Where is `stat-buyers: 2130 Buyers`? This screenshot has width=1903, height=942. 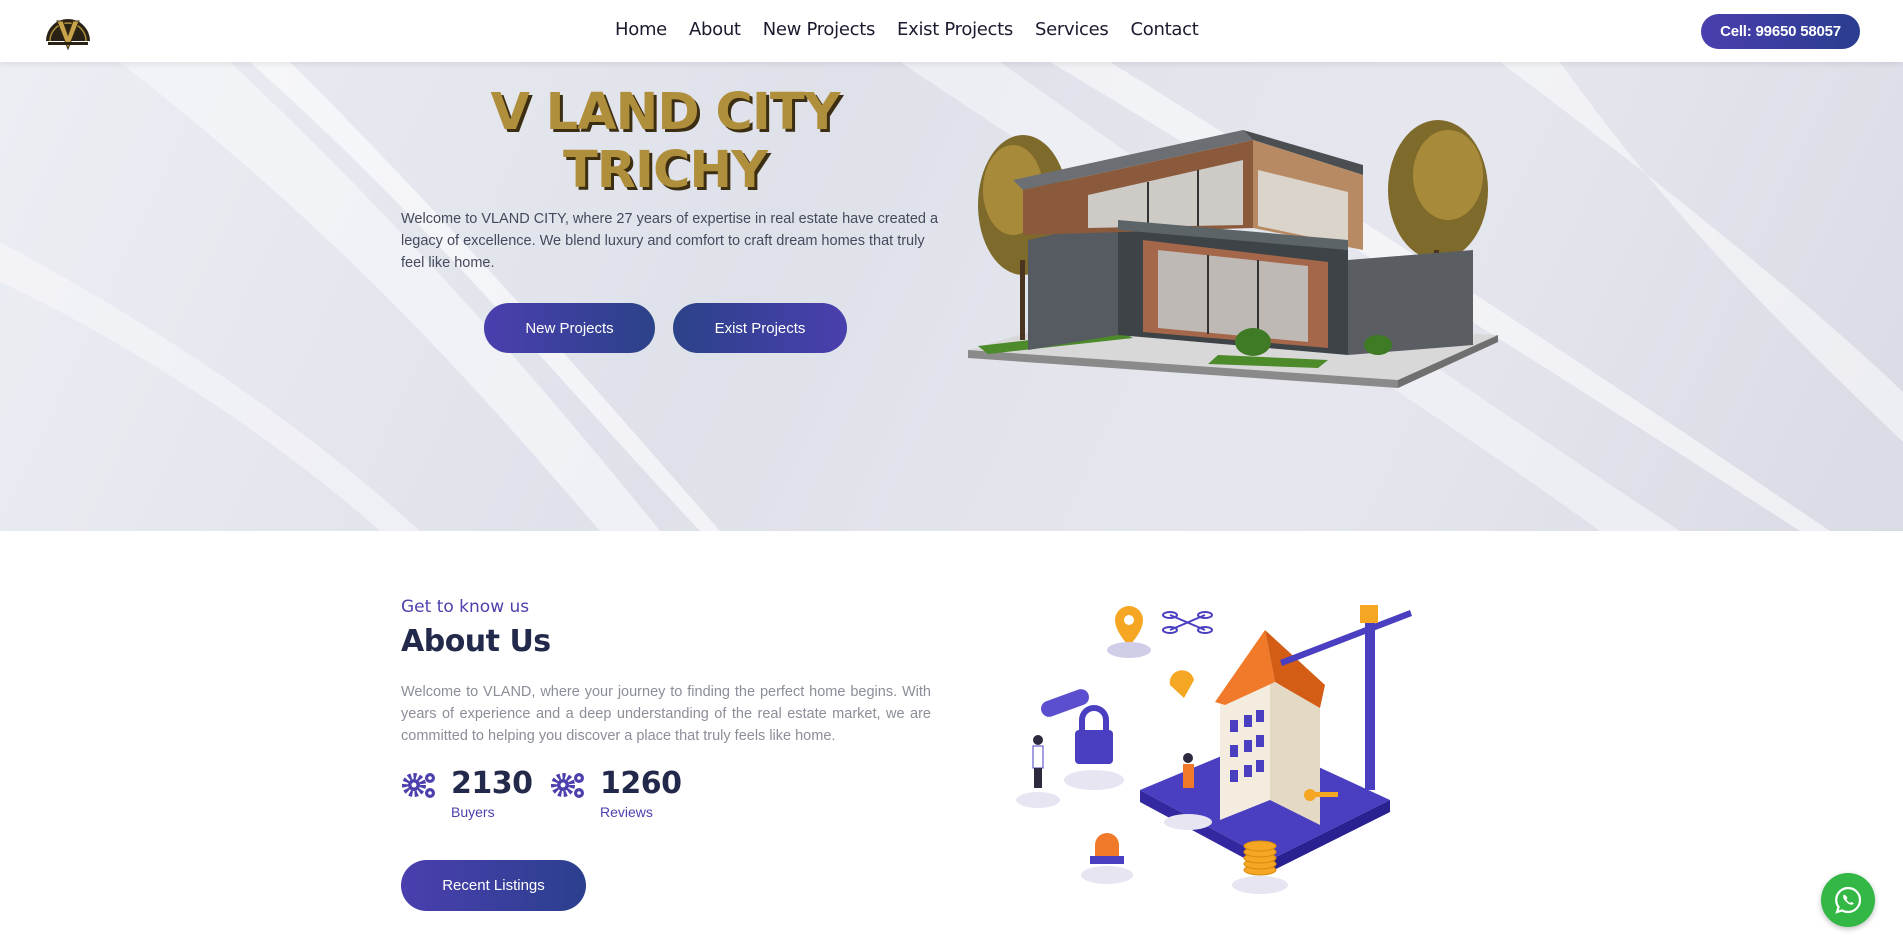 stat-buyers: 2130 Buyers is located at coordinates (467, 795).